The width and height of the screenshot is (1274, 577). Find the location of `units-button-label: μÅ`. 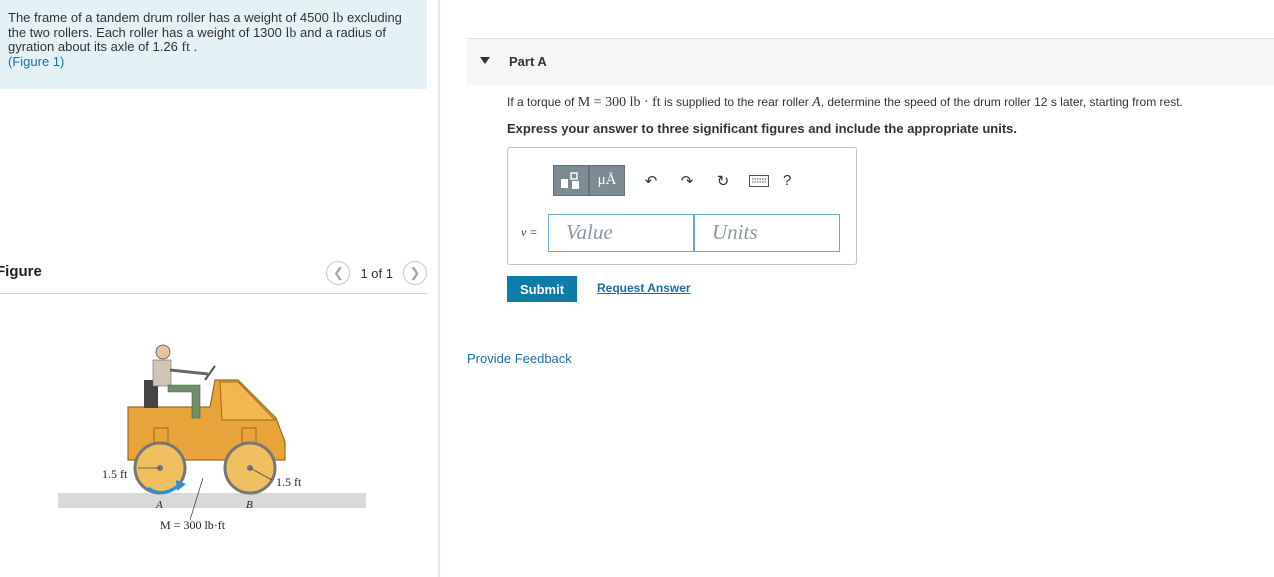

units-button-label: μÅ is located at coordinates (607, 180).